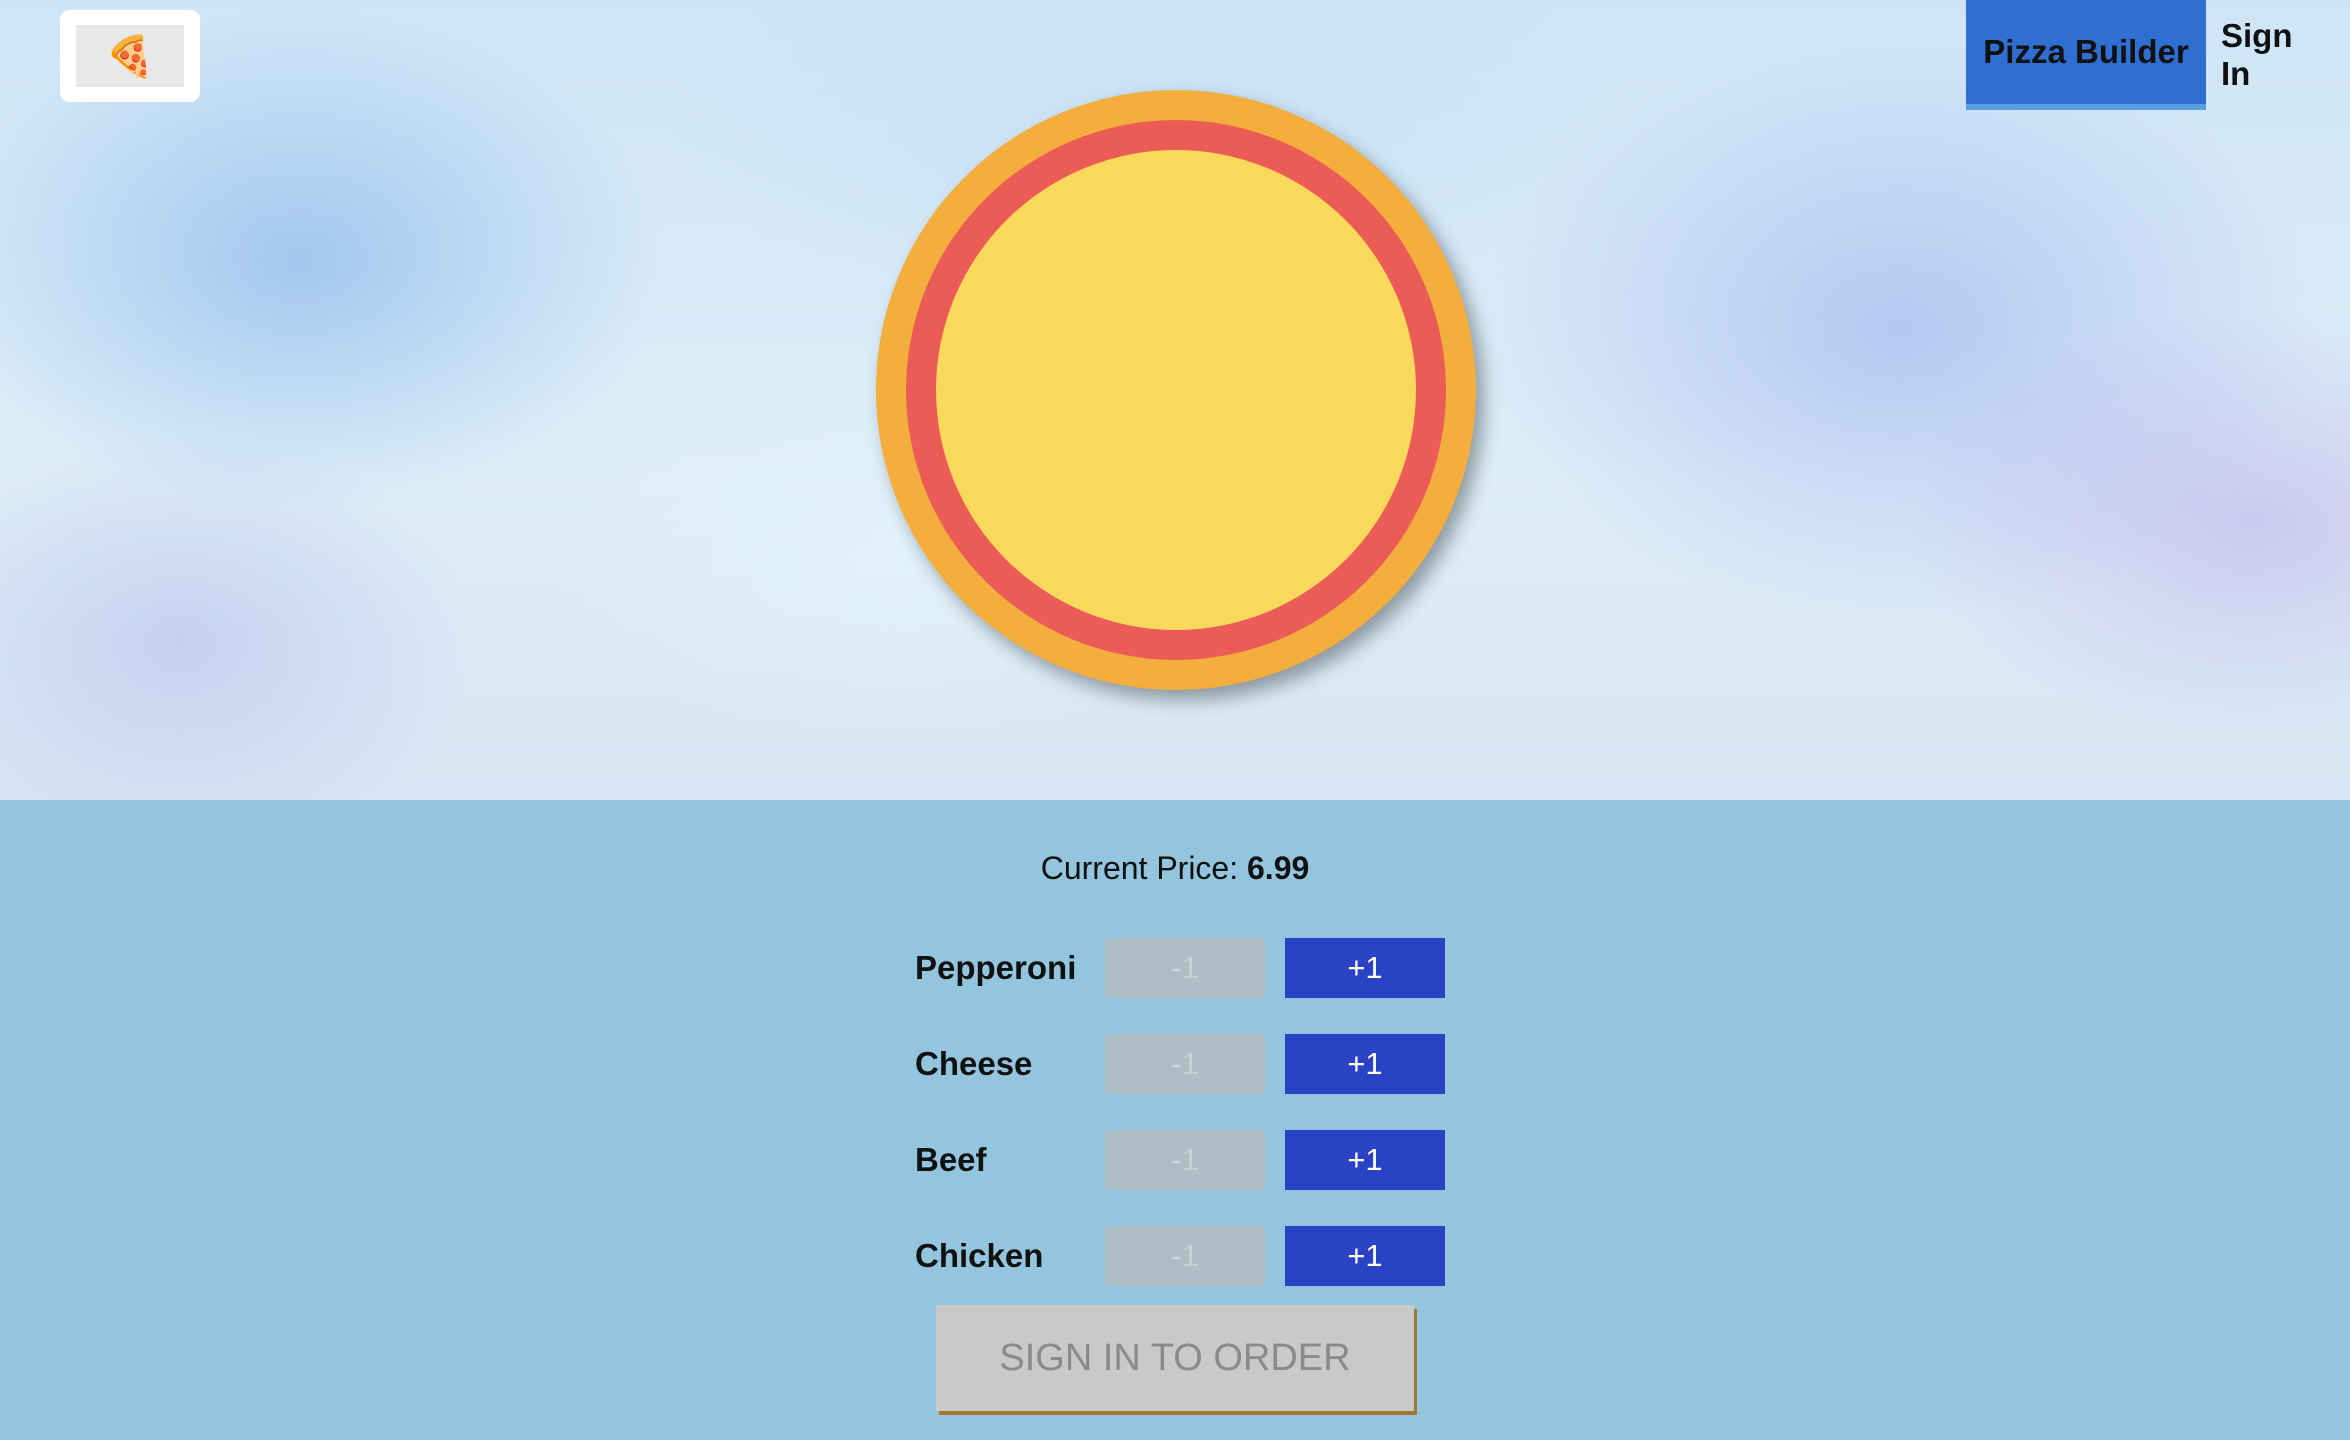  I want to click on ingredient-row-pepperoni: Pepperoni -1 +1, so click(1180, 968).